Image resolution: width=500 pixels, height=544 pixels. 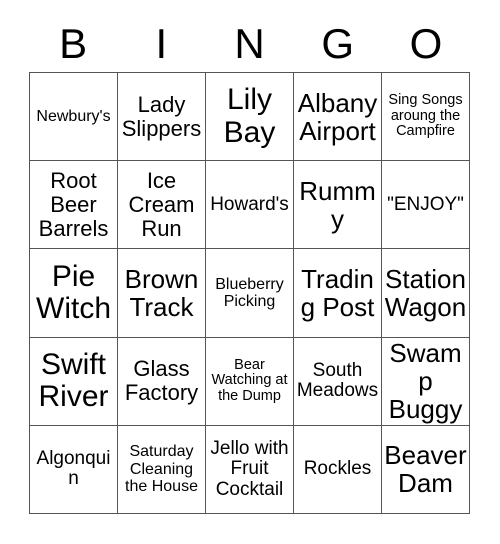 I want to click on bingo-cell-label: Trading Post, so click(x=337, y=292).